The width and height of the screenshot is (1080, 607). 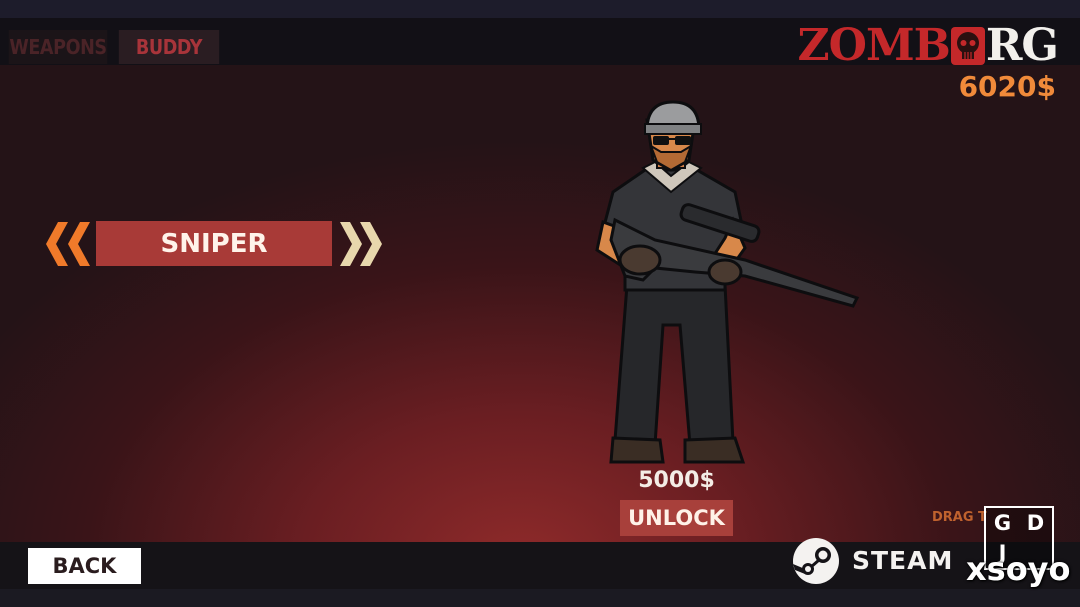 What do you see at coordinates (967, 45) in the screenshot?
I see `skull-icon` at bounding box center [967, 45].